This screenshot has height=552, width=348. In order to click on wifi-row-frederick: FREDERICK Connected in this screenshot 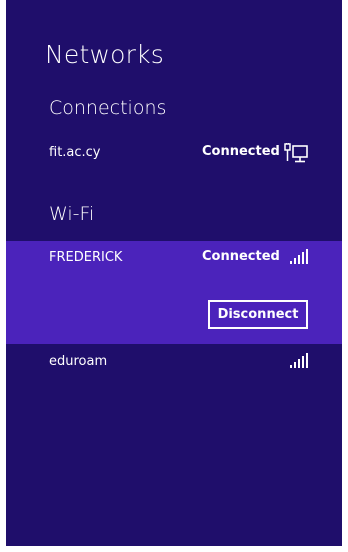, I will do `click(174, 259)`.